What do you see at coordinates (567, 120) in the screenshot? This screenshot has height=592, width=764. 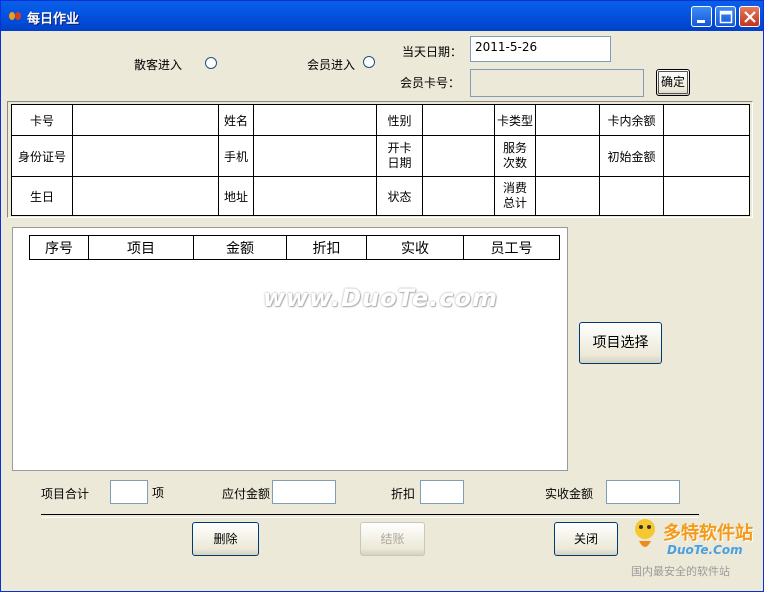 I see `card-type-value` at bounding box center [567, 120].